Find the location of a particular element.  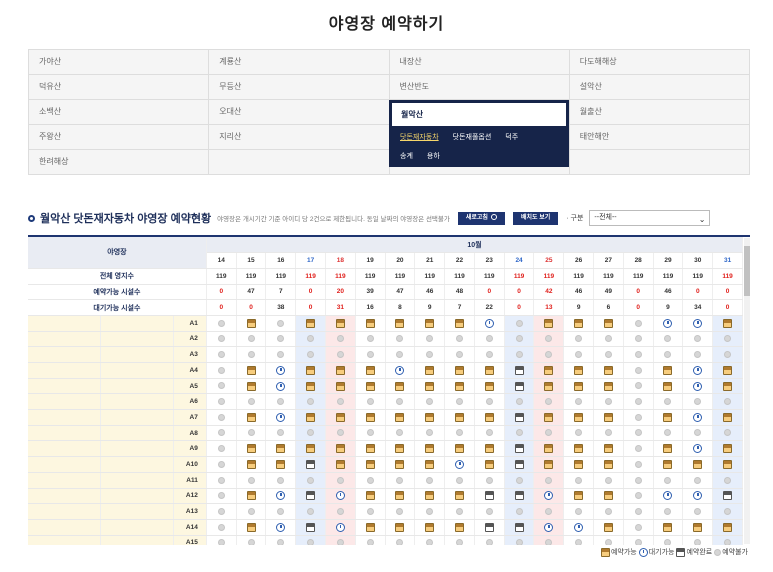

mountain-cell: 가야산 is located at coordinates (119, 62).